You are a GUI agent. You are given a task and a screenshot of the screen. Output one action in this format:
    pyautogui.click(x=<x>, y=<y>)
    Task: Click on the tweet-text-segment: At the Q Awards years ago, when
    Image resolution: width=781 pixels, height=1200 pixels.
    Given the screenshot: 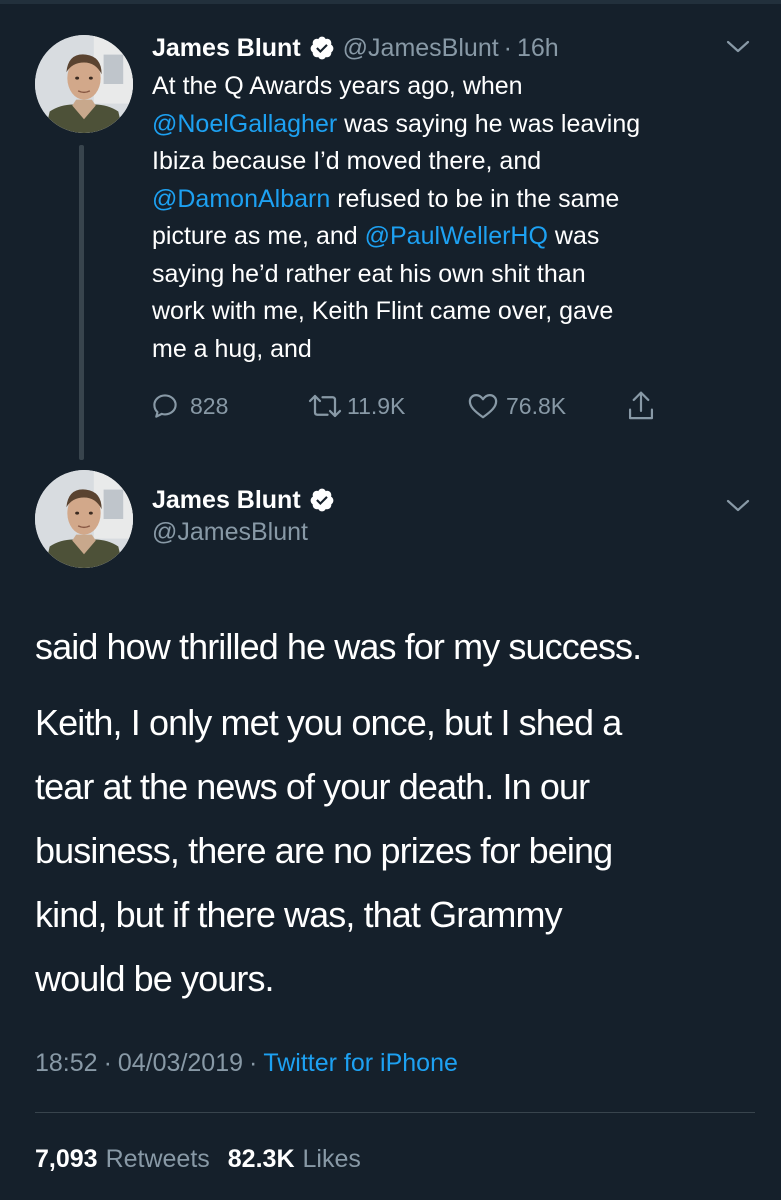 What is the action you would take?
    pyautogui.click(x=337, y=86)
    